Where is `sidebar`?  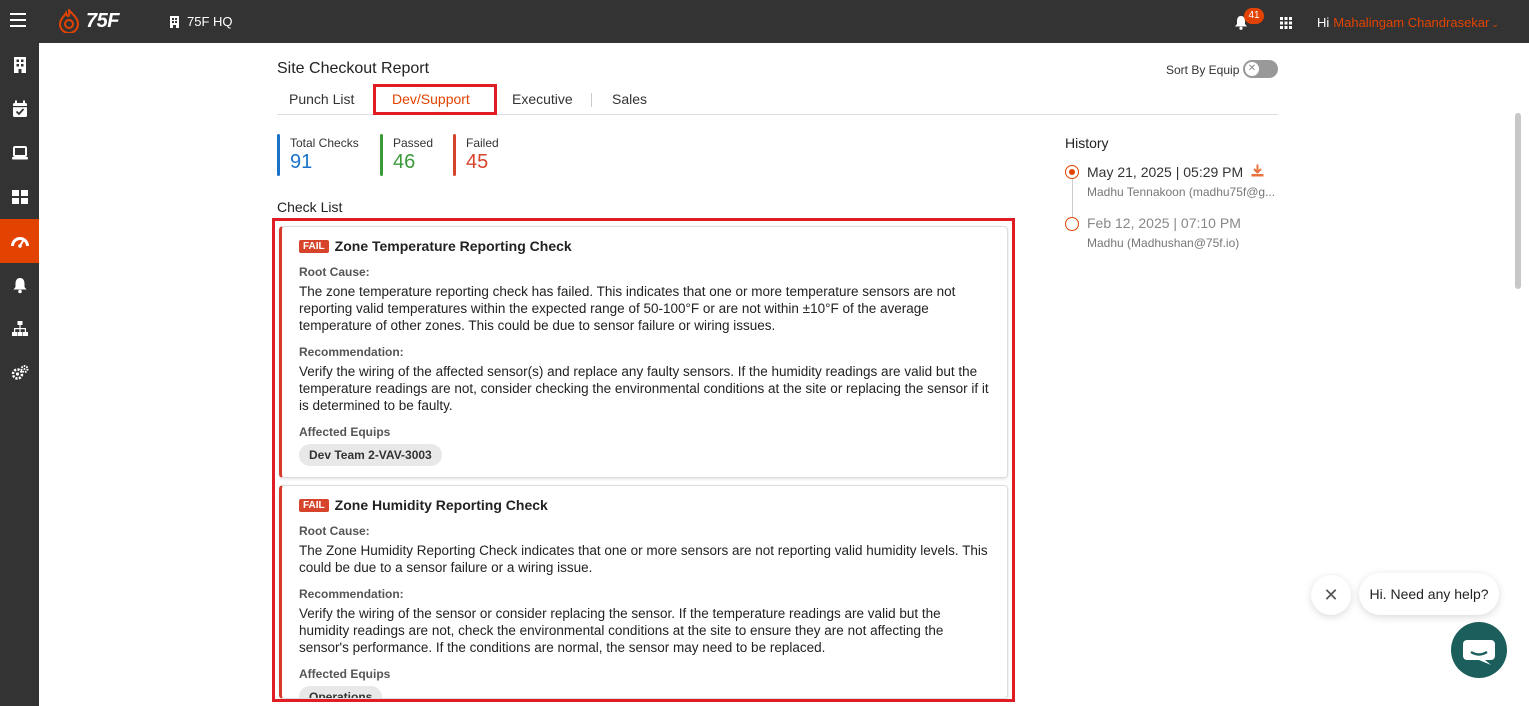
sidebar is located at coordinates (19, 374).